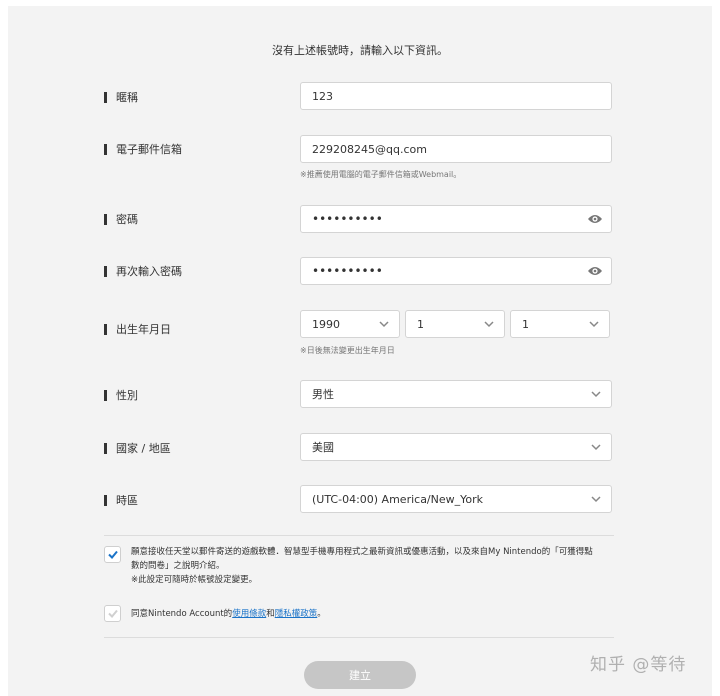  I want to click on password-value: ••••••••••, so click(347, 219).